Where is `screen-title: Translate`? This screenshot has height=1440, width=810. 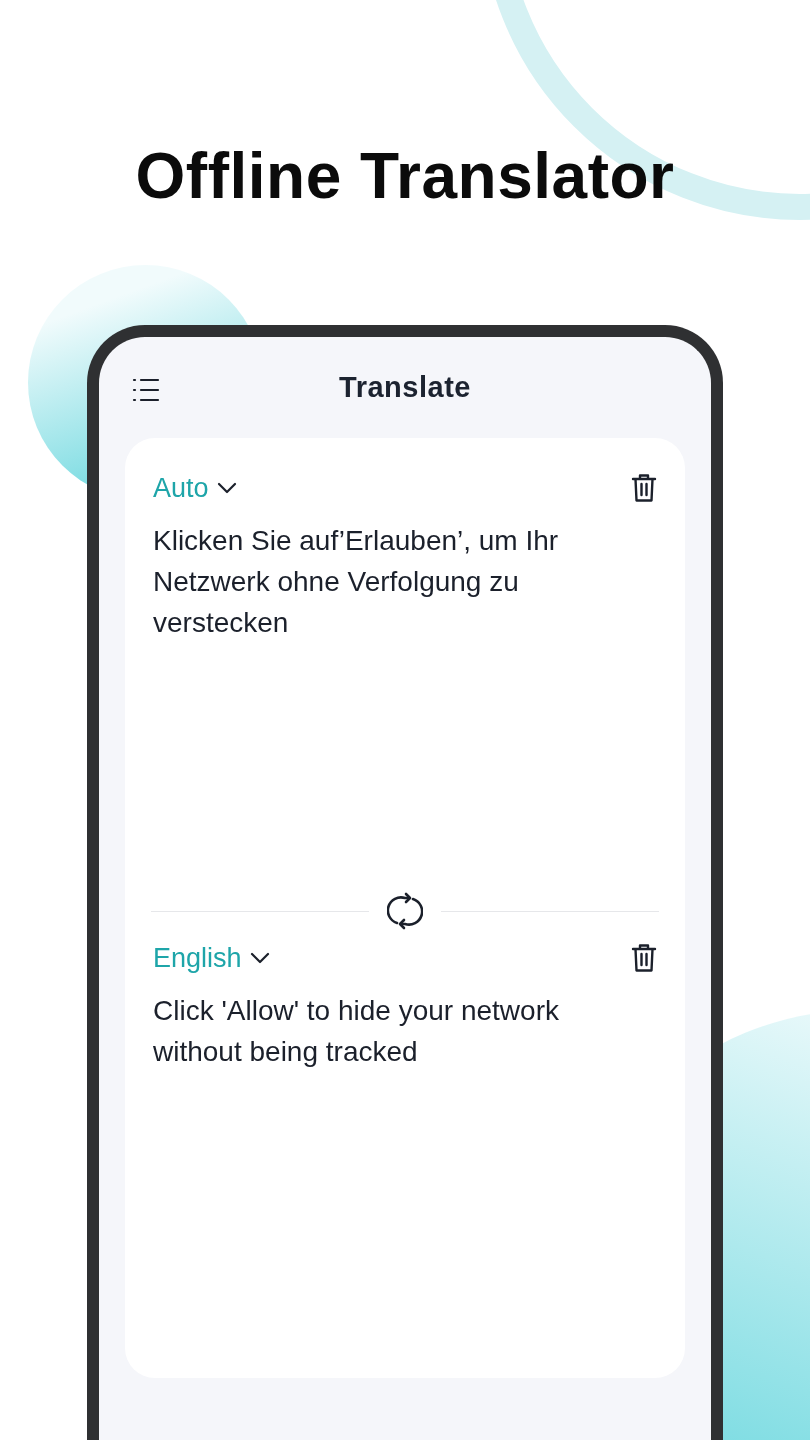
screen-title: Translate is located at coordinates (405, 387).